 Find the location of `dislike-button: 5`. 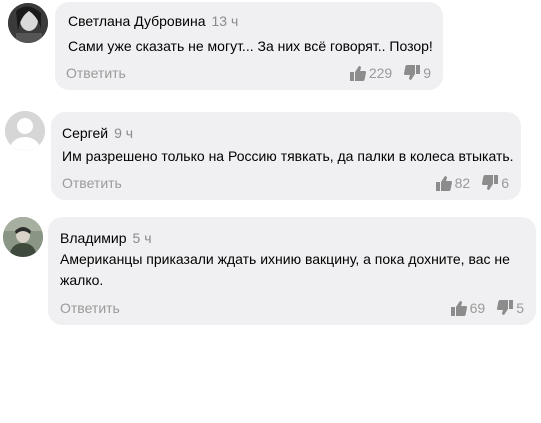

dislike-button: 5 is located at coordinates (510, 308).